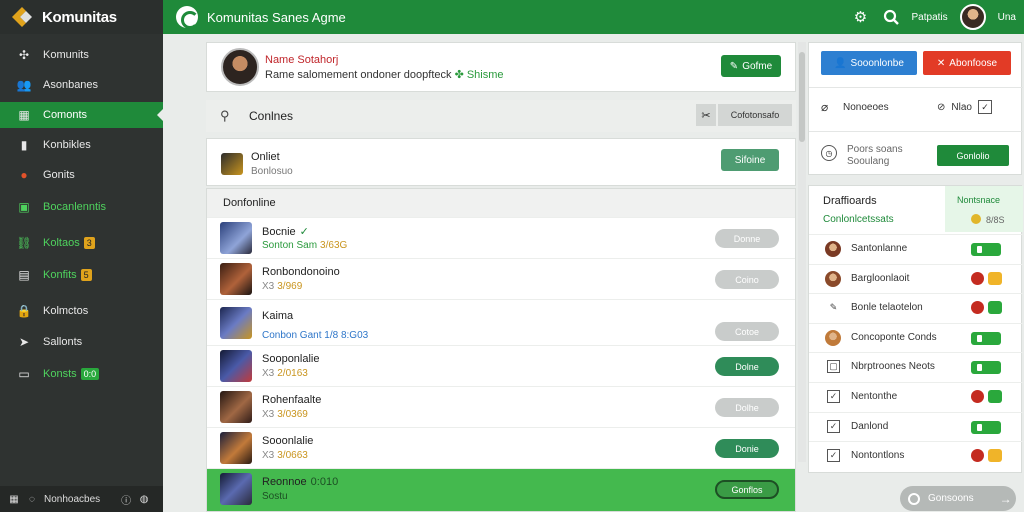 Image resolution: width=1024 pixels, height=512 pixels. What do you see at coordinates (284, 482) in the screenshot?
I see `row-name-text: Reonnoe` at bounding box center [284, 482].